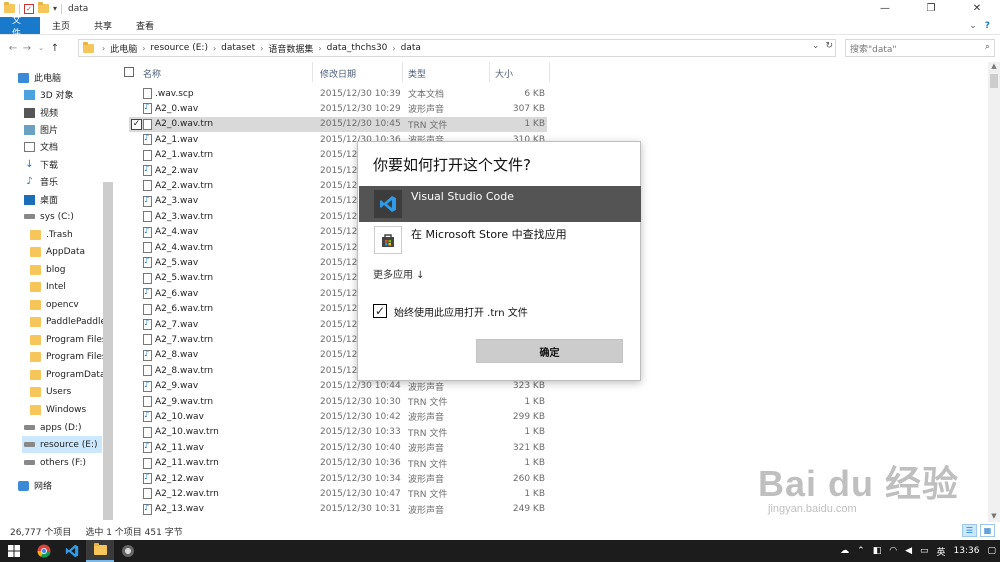 The width and height of the screenshot is (1000, 562). Describe the element at coordinates (41, 181) in the screenshot. I see `nav-item-music: ♪ 音乐` at that location.